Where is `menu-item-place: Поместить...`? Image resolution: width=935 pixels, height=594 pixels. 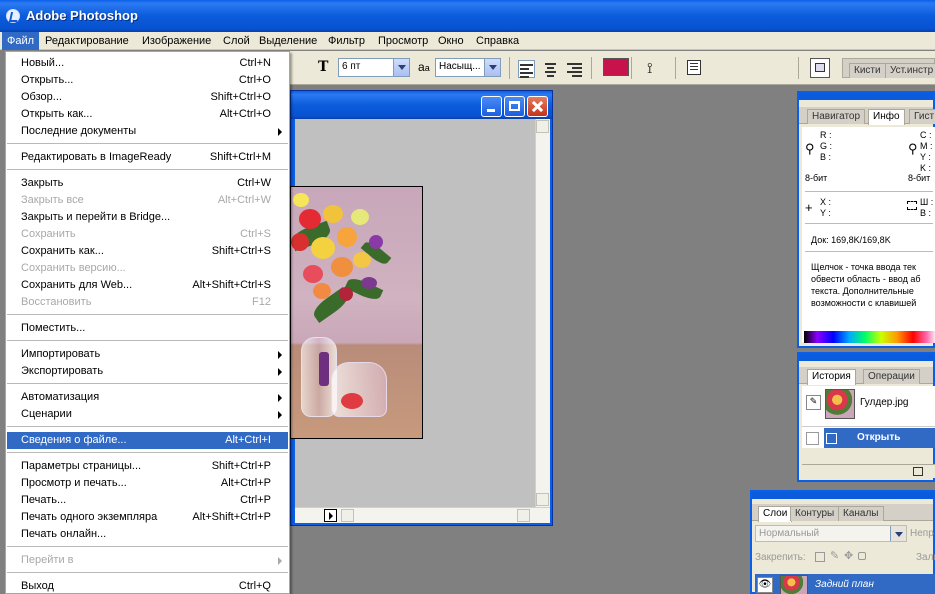
menu-item-place: Поместить... is located at coordinates (147, 328).